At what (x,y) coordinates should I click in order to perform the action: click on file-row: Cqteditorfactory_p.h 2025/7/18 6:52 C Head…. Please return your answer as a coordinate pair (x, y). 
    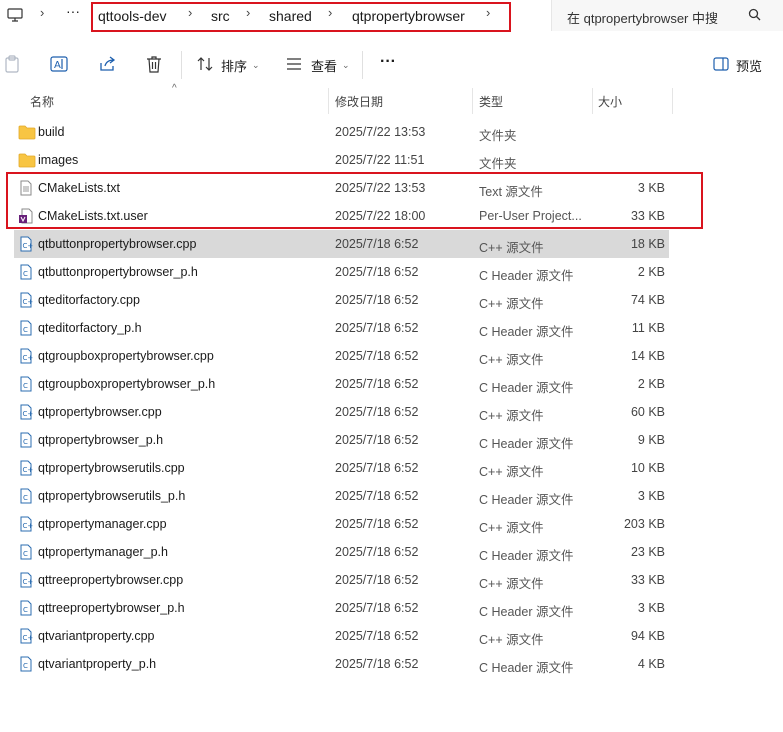
    Looking at the image, I should click on (341, 328).